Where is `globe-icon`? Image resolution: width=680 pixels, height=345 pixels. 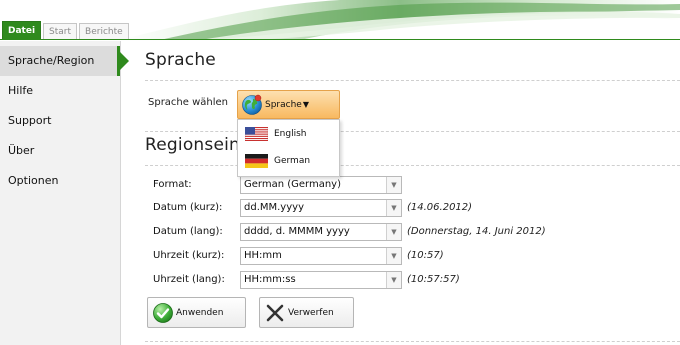 globe-icon is located at coordinates (252, 104).